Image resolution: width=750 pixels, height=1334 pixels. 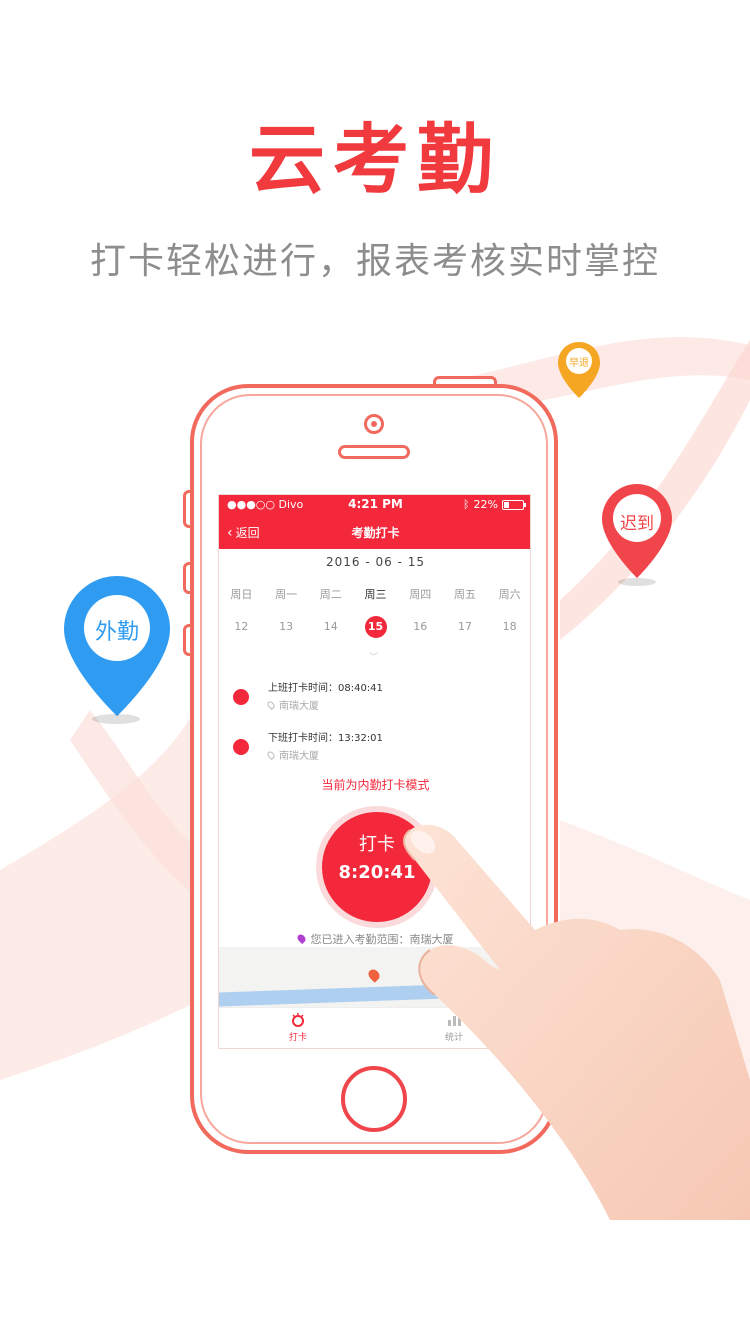 I want to click on weekday-header: 周日 周一 周二 周三 周四 周五 周六, so click(x=374, y=594).